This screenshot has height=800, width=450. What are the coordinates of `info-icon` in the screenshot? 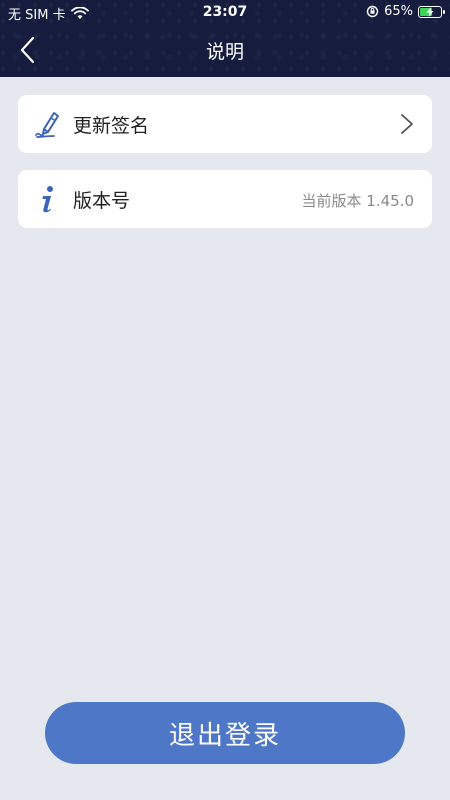 It's located at (47, 199).